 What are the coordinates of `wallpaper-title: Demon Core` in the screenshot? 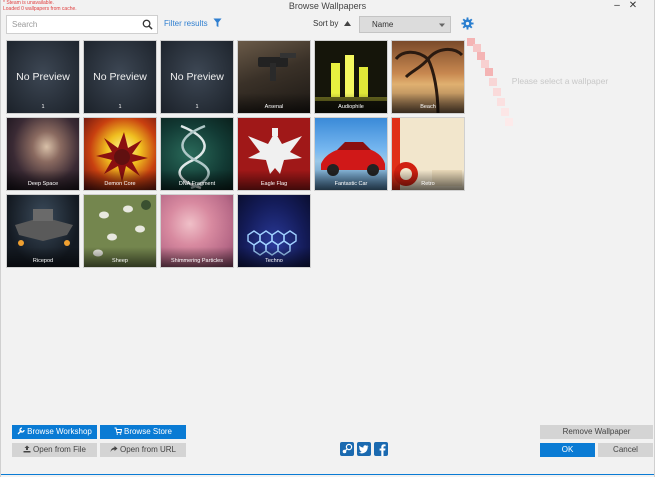 It's located at (120, 180).